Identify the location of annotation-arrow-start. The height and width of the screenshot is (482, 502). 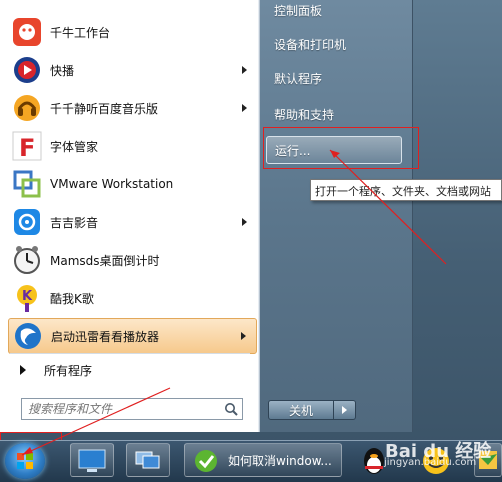
(96, 421).